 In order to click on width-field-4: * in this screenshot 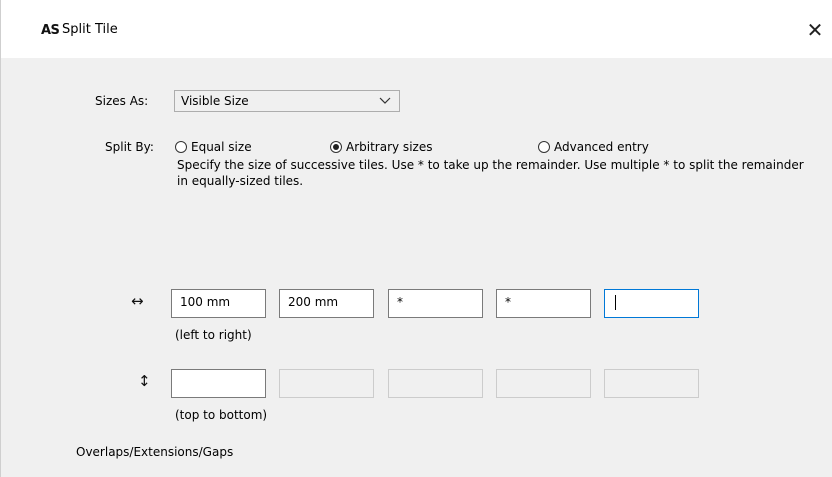, I will do `click(543, 303)`.